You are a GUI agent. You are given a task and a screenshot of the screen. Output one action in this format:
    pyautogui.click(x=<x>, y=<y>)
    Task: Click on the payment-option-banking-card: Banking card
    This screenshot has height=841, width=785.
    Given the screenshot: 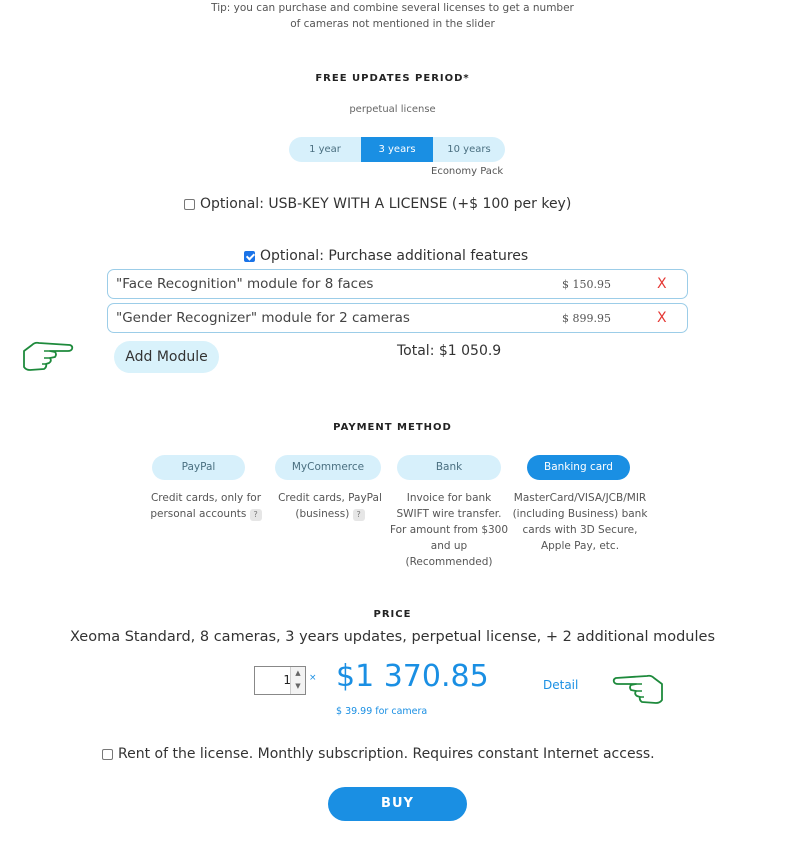 What is the action you would take?
    pyautogui.click(x=578, y=467)
    